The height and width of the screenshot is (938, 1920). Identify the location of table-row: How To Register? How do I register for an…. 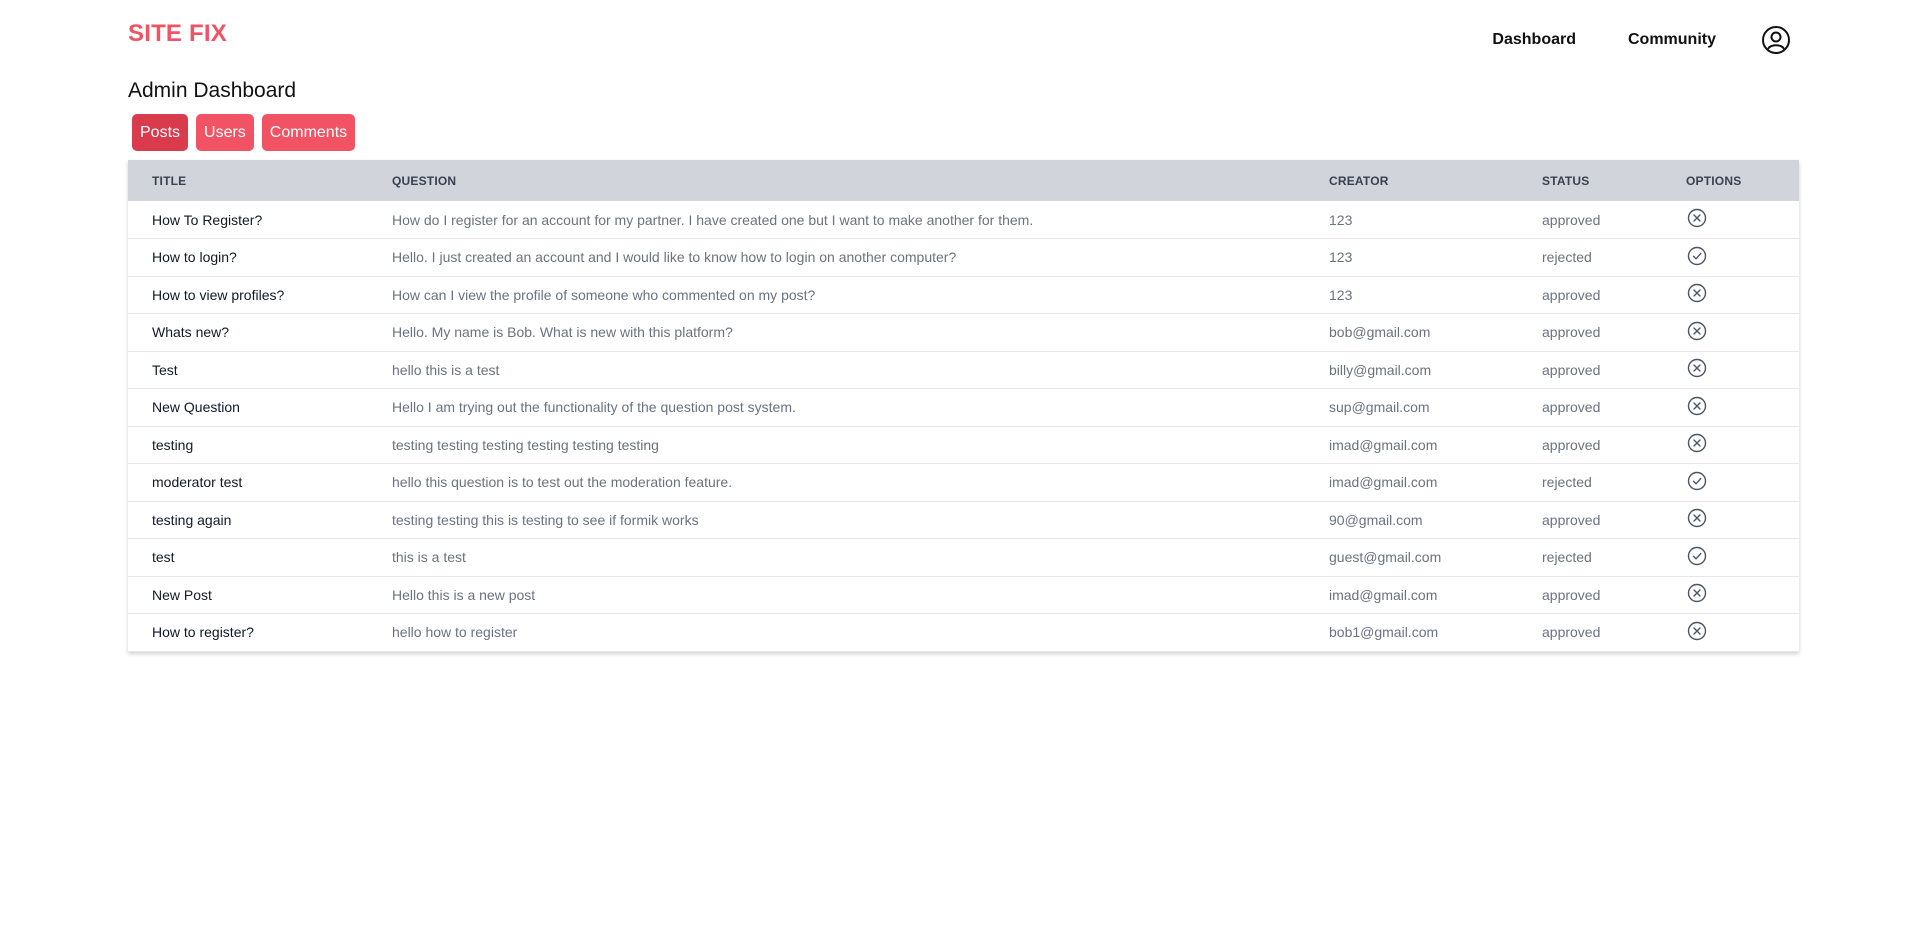
(963, 220).